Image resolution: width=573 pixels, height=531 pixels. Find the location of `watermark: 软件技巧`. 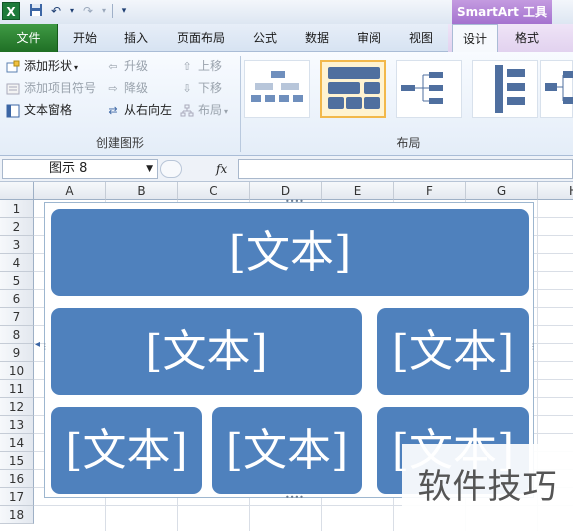

watermark: 软件技巧 is located at coordinates (487, 487).